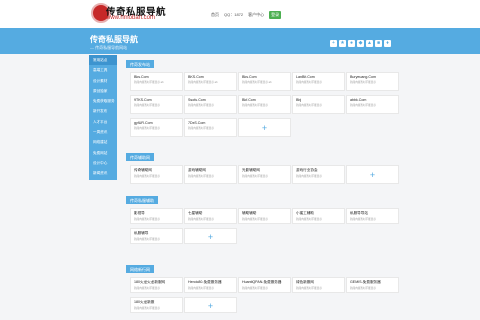 The height and width of the screenshot is (320, 480). I want to click on site-card: Ssofu.Com 新闻内容暂时不能显示, so click(210, 104).